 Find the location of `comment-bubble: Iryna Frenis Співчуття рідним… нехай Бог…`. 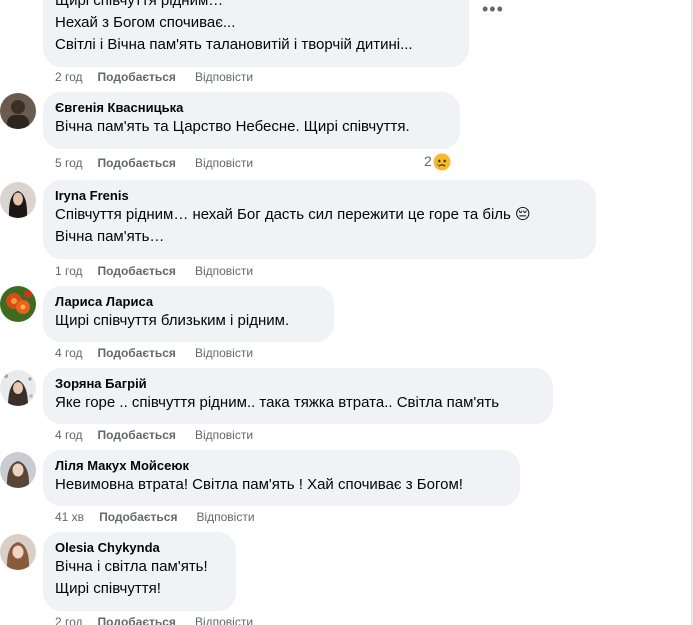

comment-bubble: Iryna Frenis Співчуття рідним… нехай Бог… is located at coordinates (319, 219).